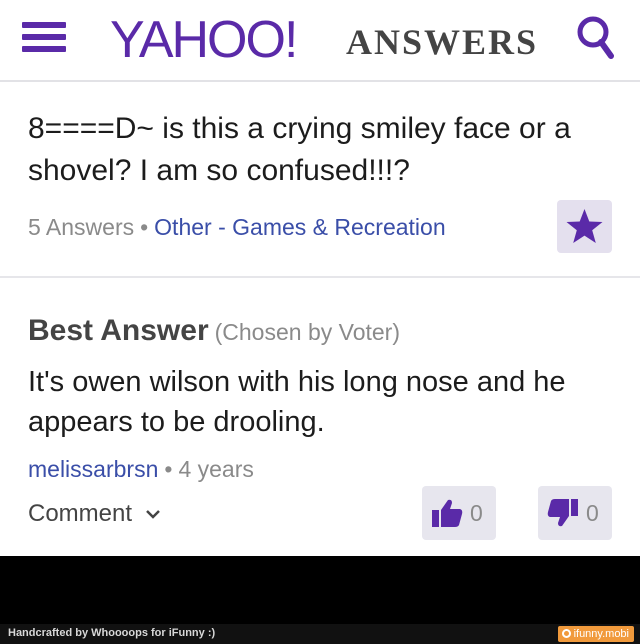  What do you see at coordinates (601, 634) in the screenshot?
I see `ifunny-site: ifunny.mobi` at bounding box center [601, 634].